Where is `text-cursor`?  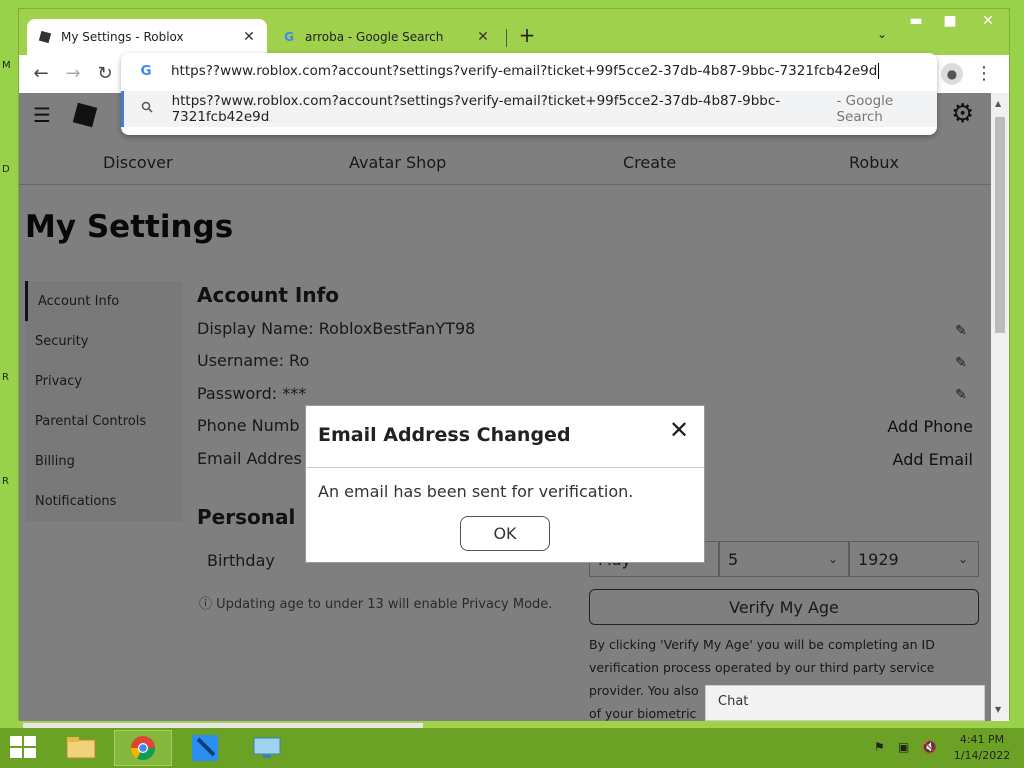
text-cursor is located at coordinates (879, 71).